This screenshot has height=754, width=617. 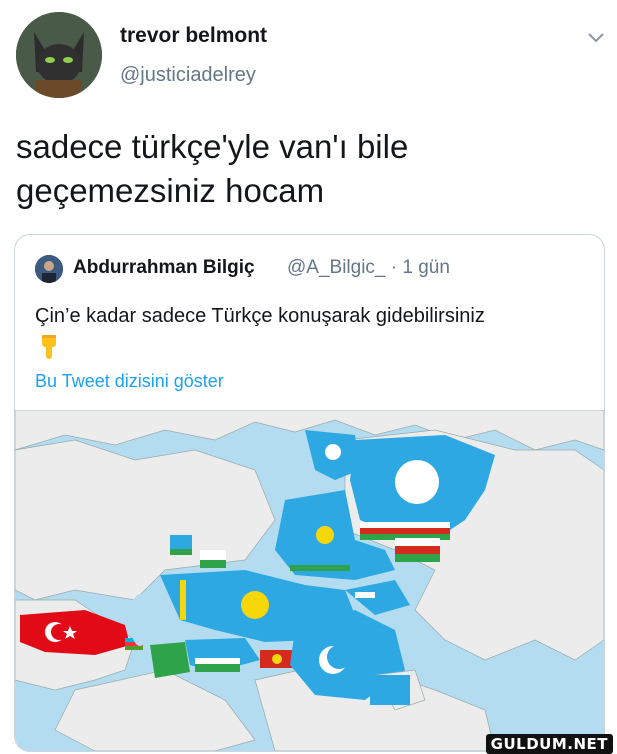 I want to click on author-avatar, so click(x=59, y=55).